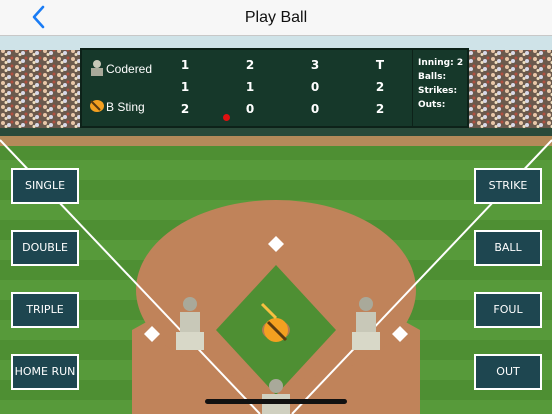  Describe the element at coordinates (508, 372) in the screenshot. I see `out-button: OUT` at that location.